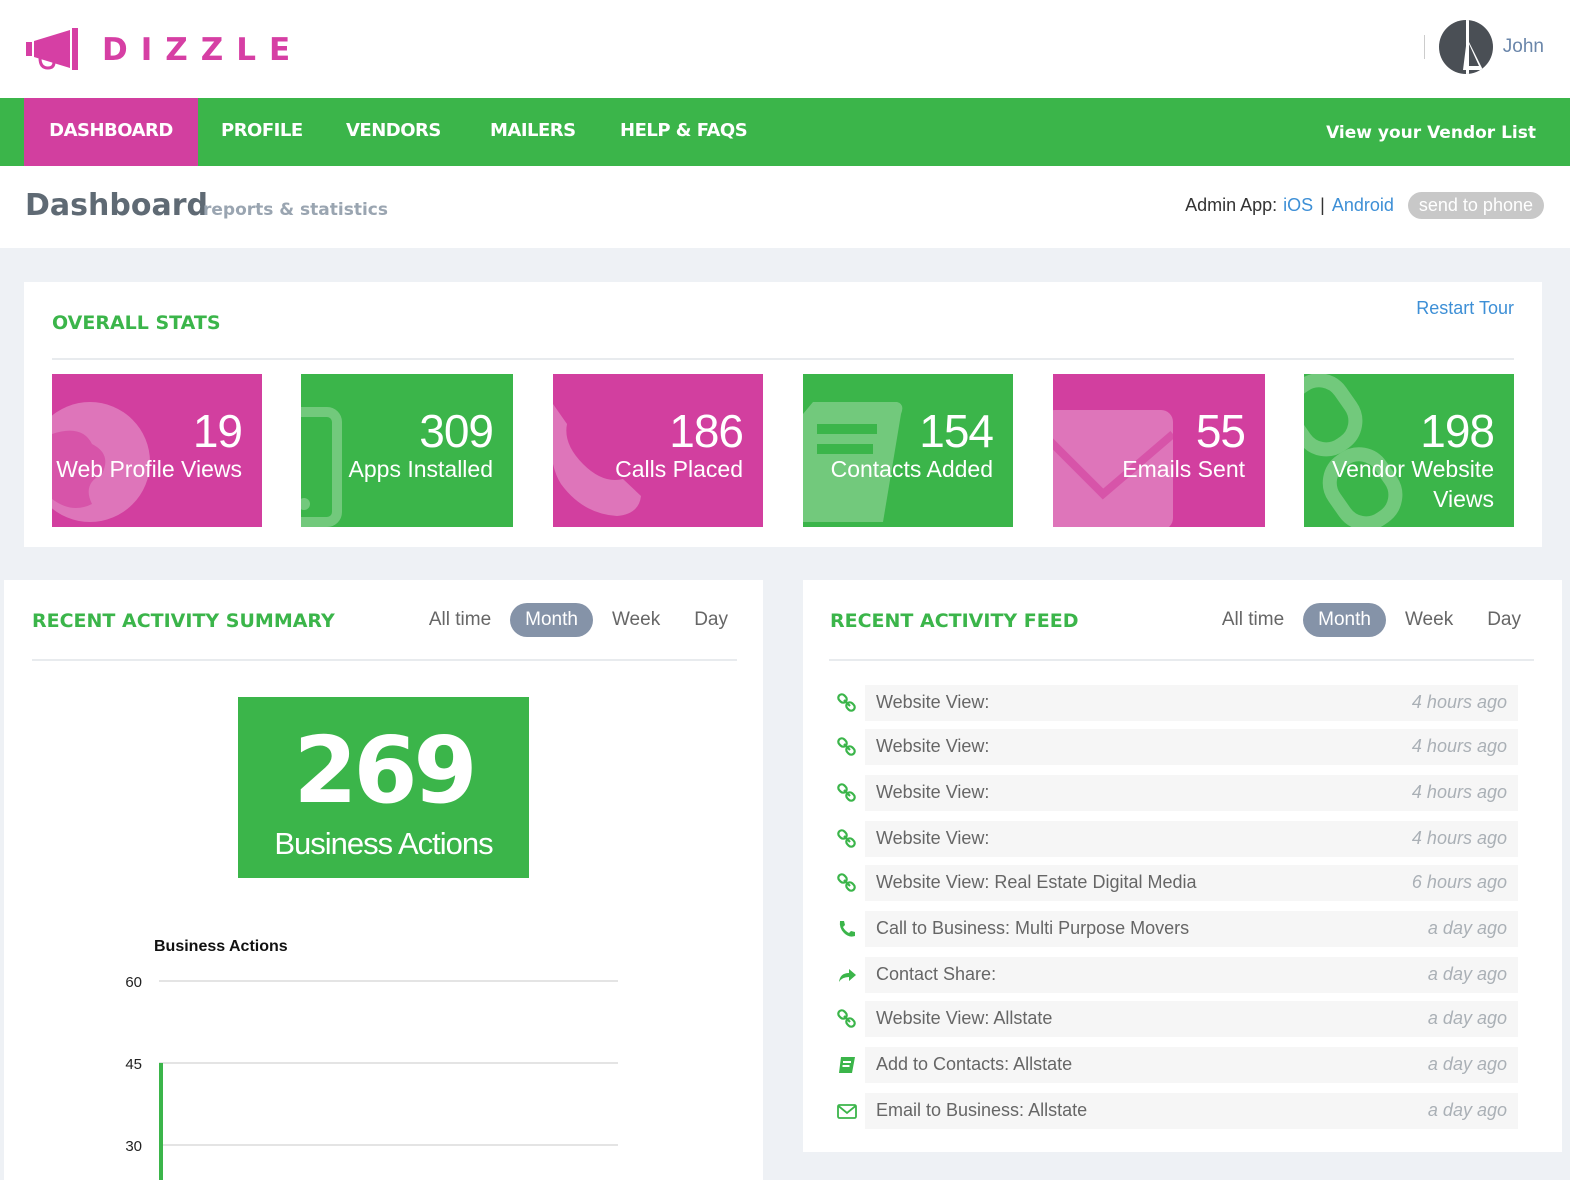  I want to click on stat-label: Web Profile Views, so click(149, 469).